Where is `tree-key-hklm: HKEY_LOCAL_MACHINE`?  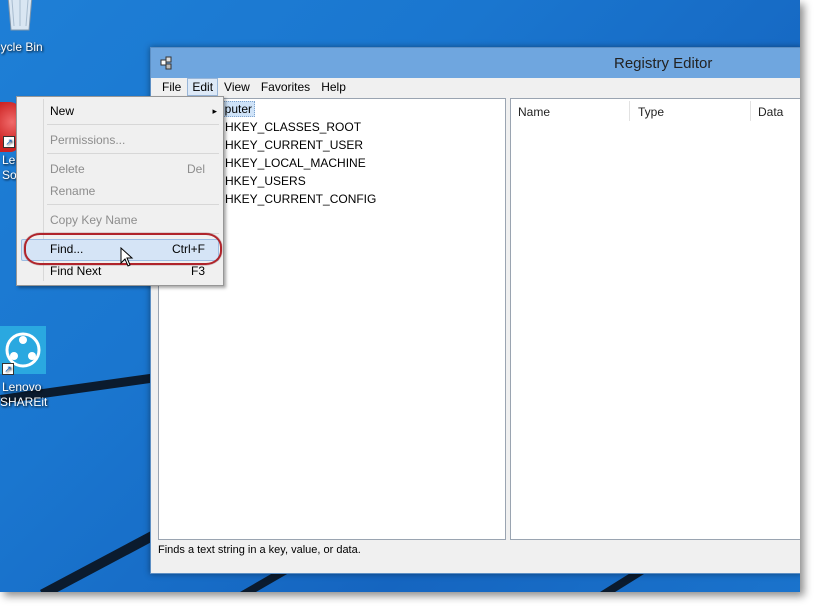 tree-key-hklm: HKEY_LOCAL_MACHINE is located at coordinates (295, 163).